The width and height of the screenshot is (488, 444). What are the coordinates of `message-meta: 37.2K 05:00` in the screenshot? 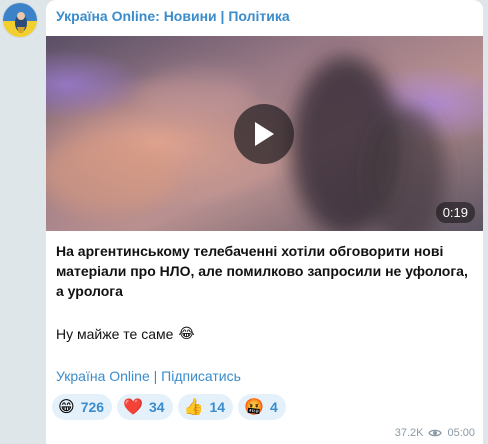 It's located at (435, 433).